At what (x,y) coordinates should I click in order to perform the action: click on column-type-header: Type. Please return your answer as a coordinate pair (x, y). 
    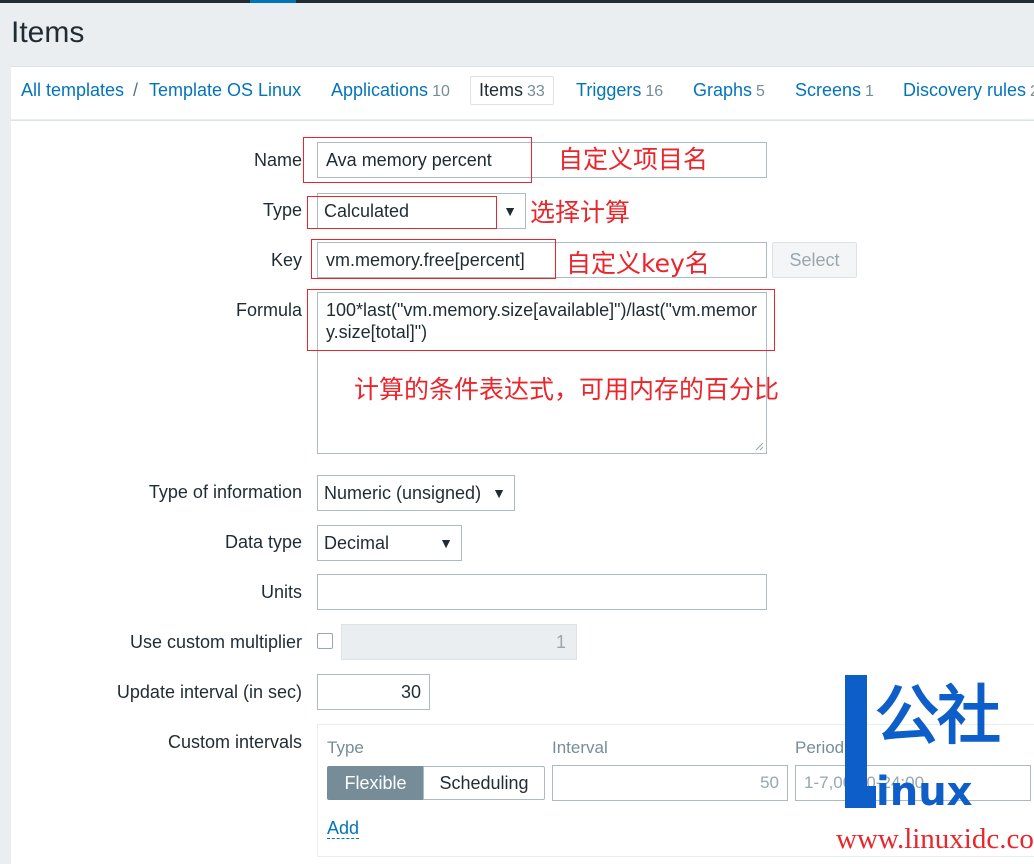
    Looking at the image, I should click on (345, 747).